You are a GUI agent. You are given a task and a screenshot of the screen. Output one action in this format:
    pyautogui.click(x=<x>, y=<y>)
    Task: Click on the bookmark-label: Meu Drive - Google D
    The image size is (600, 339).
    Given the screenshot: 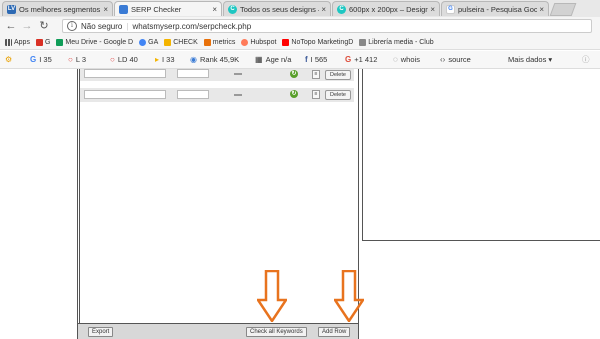 What is the action you would take?
    pyautogui.click(x=99, y=42)
    